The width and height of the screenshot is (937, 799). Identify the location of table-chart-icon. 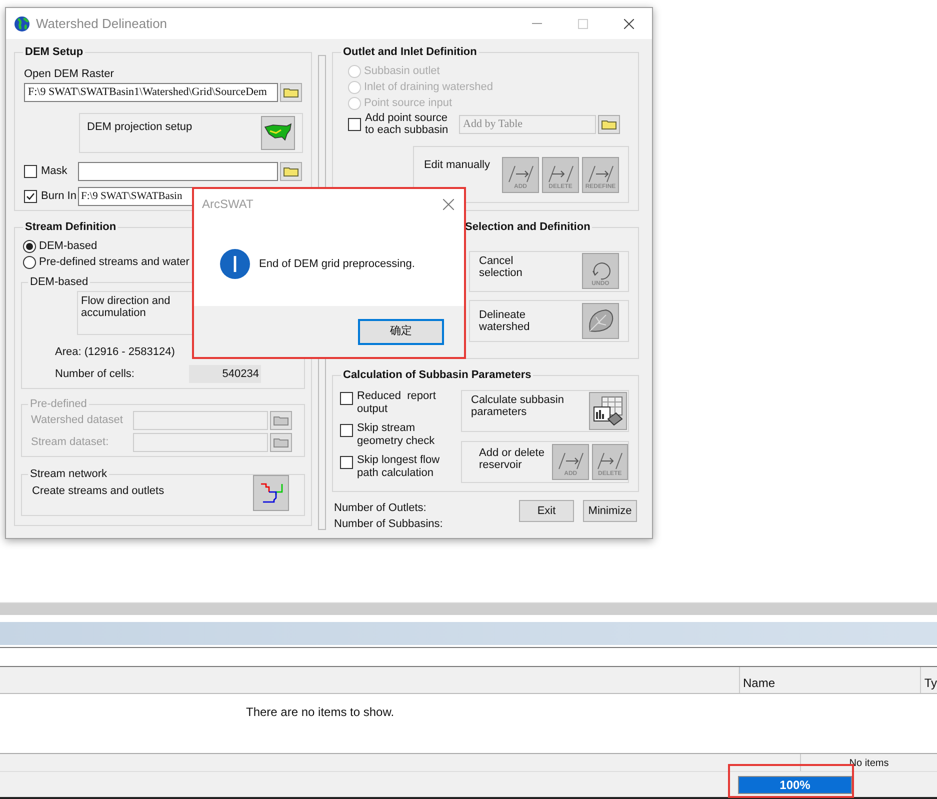
(608, 411).